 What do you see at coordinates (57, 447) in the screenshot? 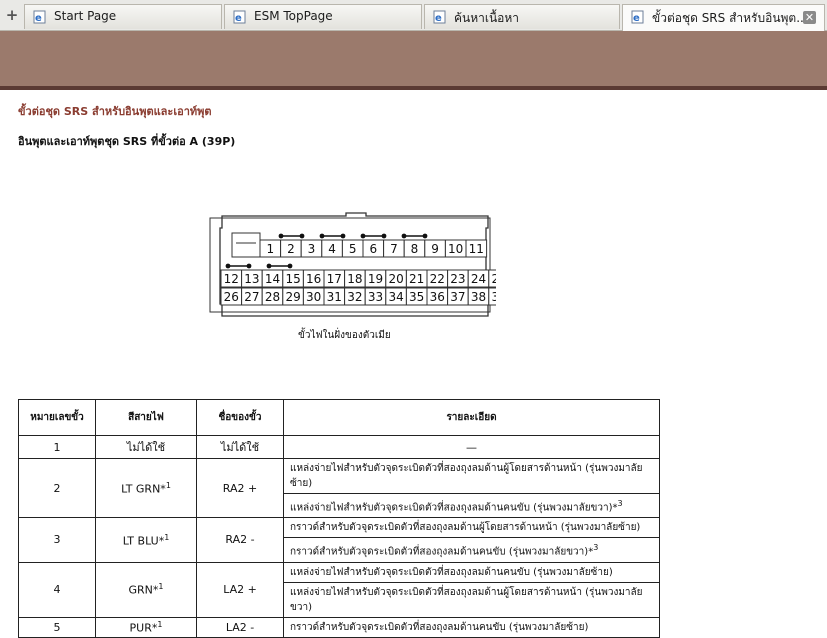
I see `cell-pin-number: 1` at bounding box center [57, 447].